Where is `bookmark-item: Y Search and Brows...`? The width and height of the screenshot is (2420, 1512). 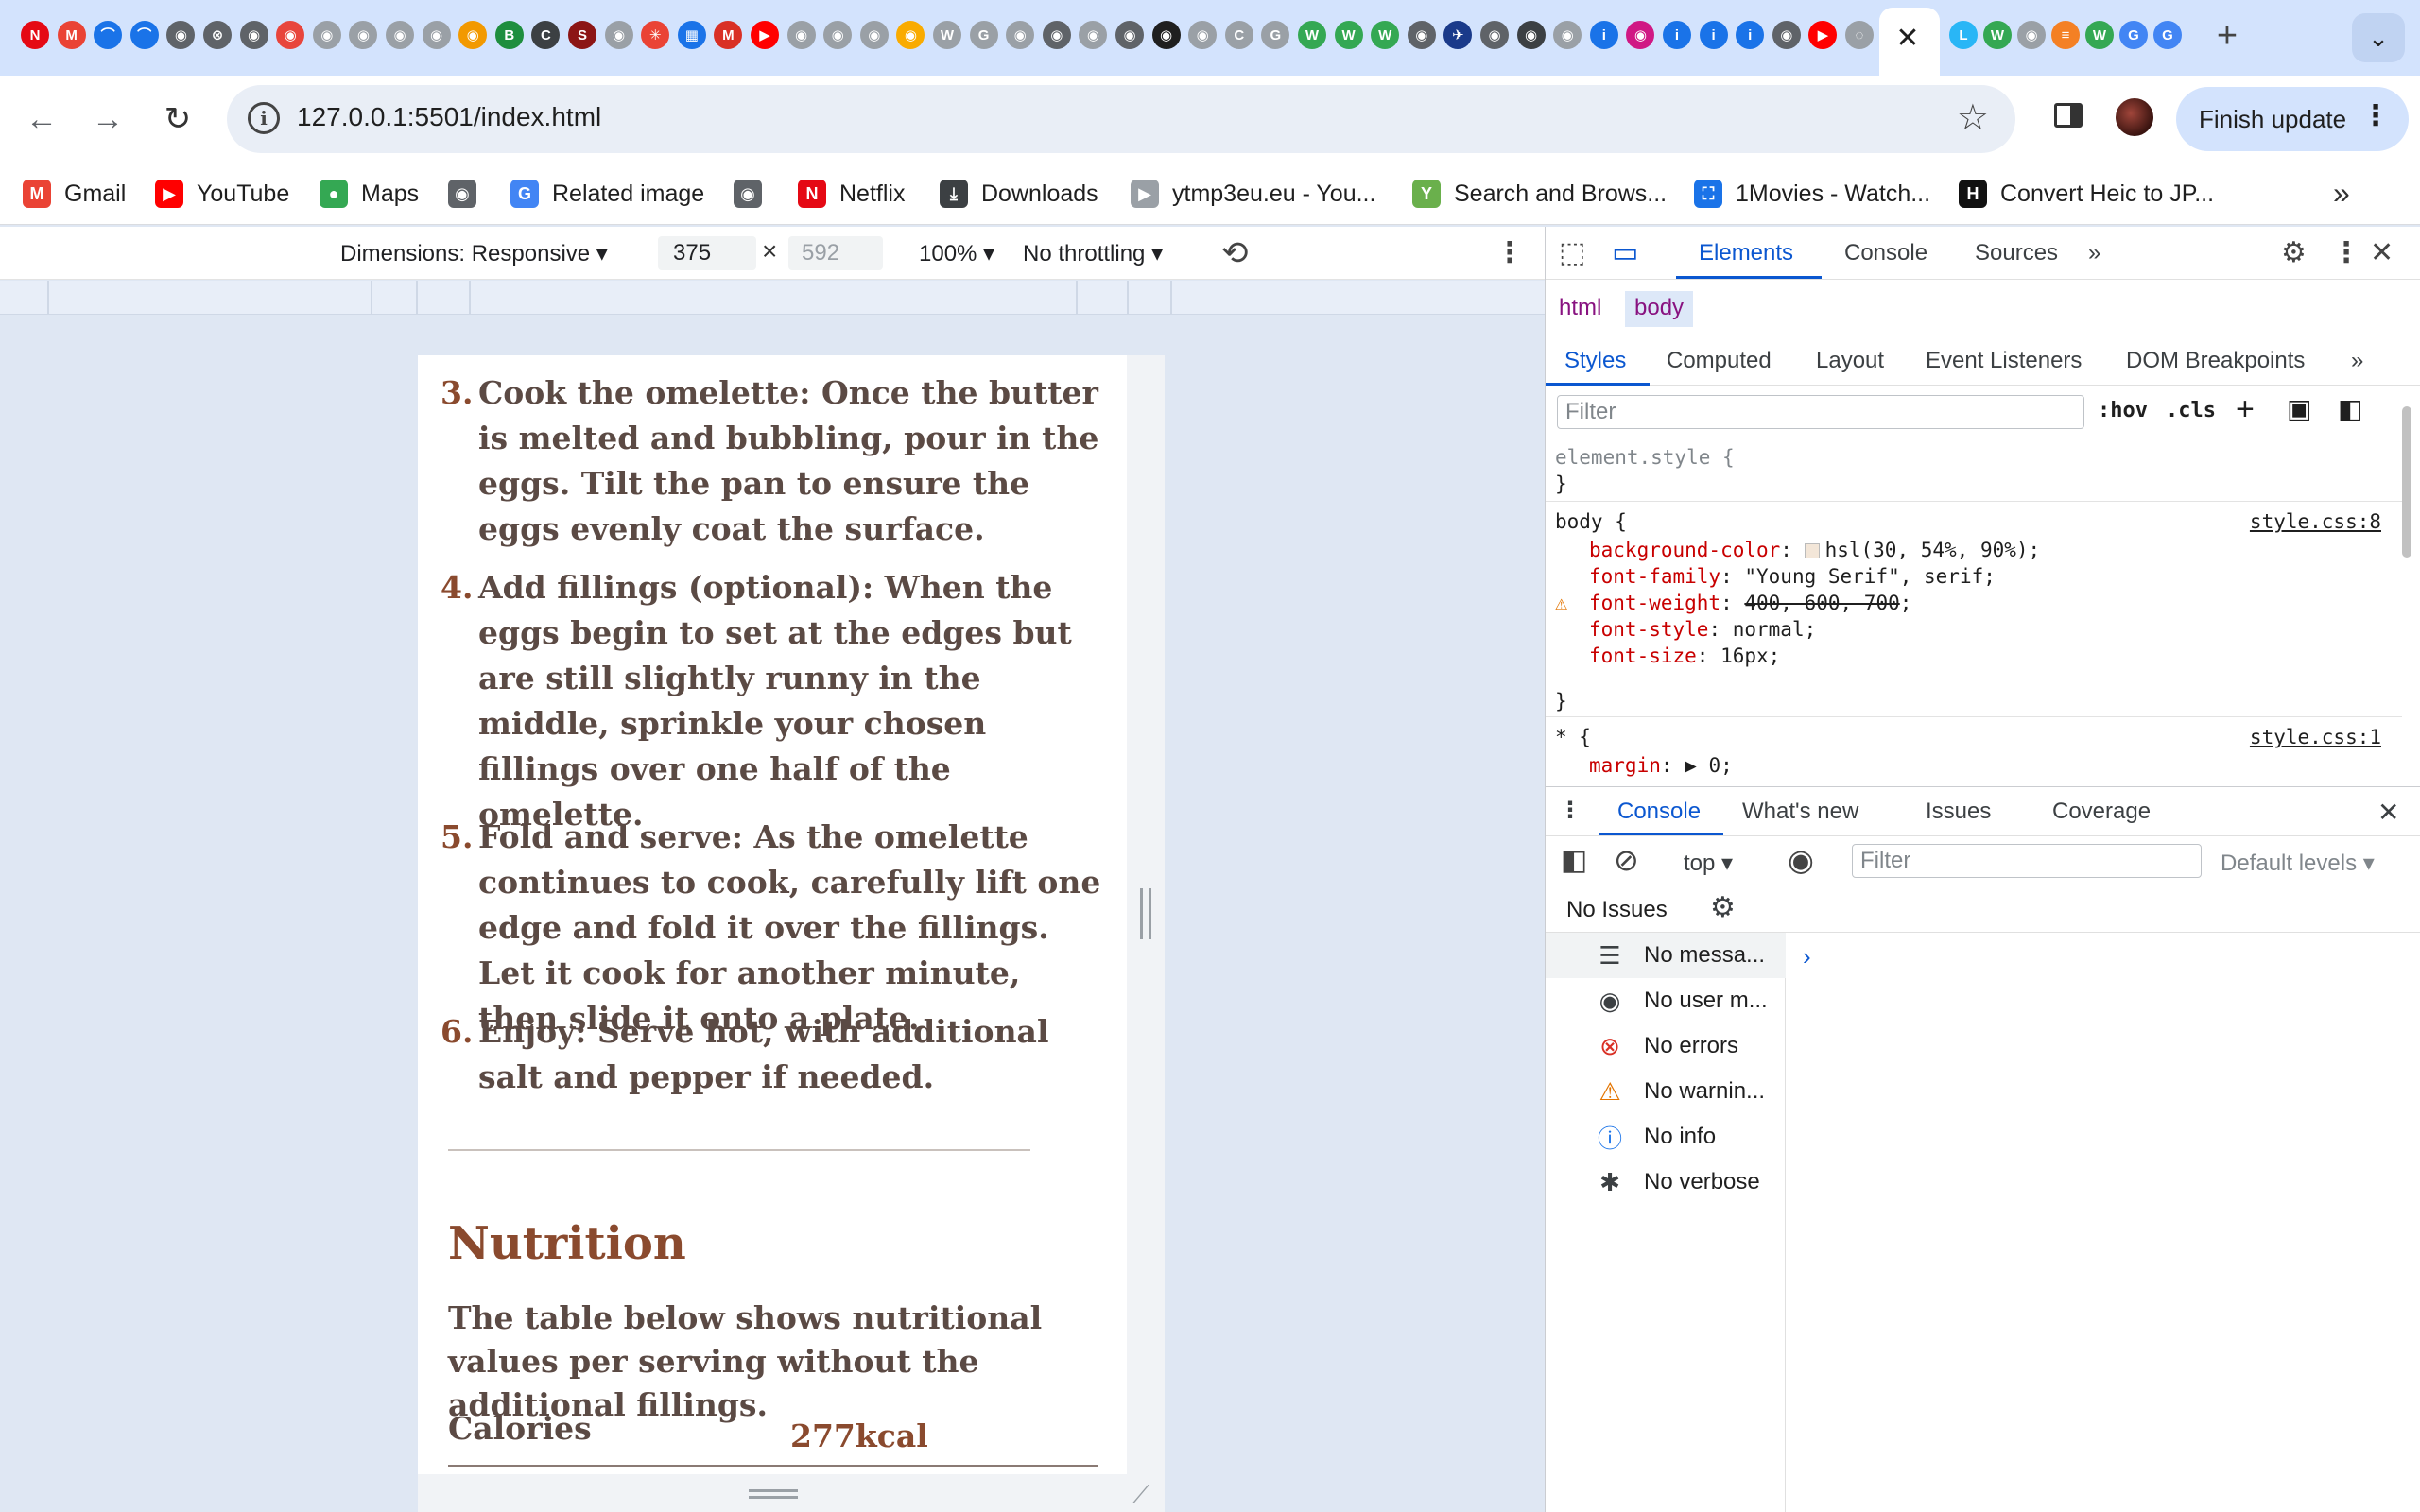 bookmark-item: Y Search and Brows... is located at coordinates (1539, 194).